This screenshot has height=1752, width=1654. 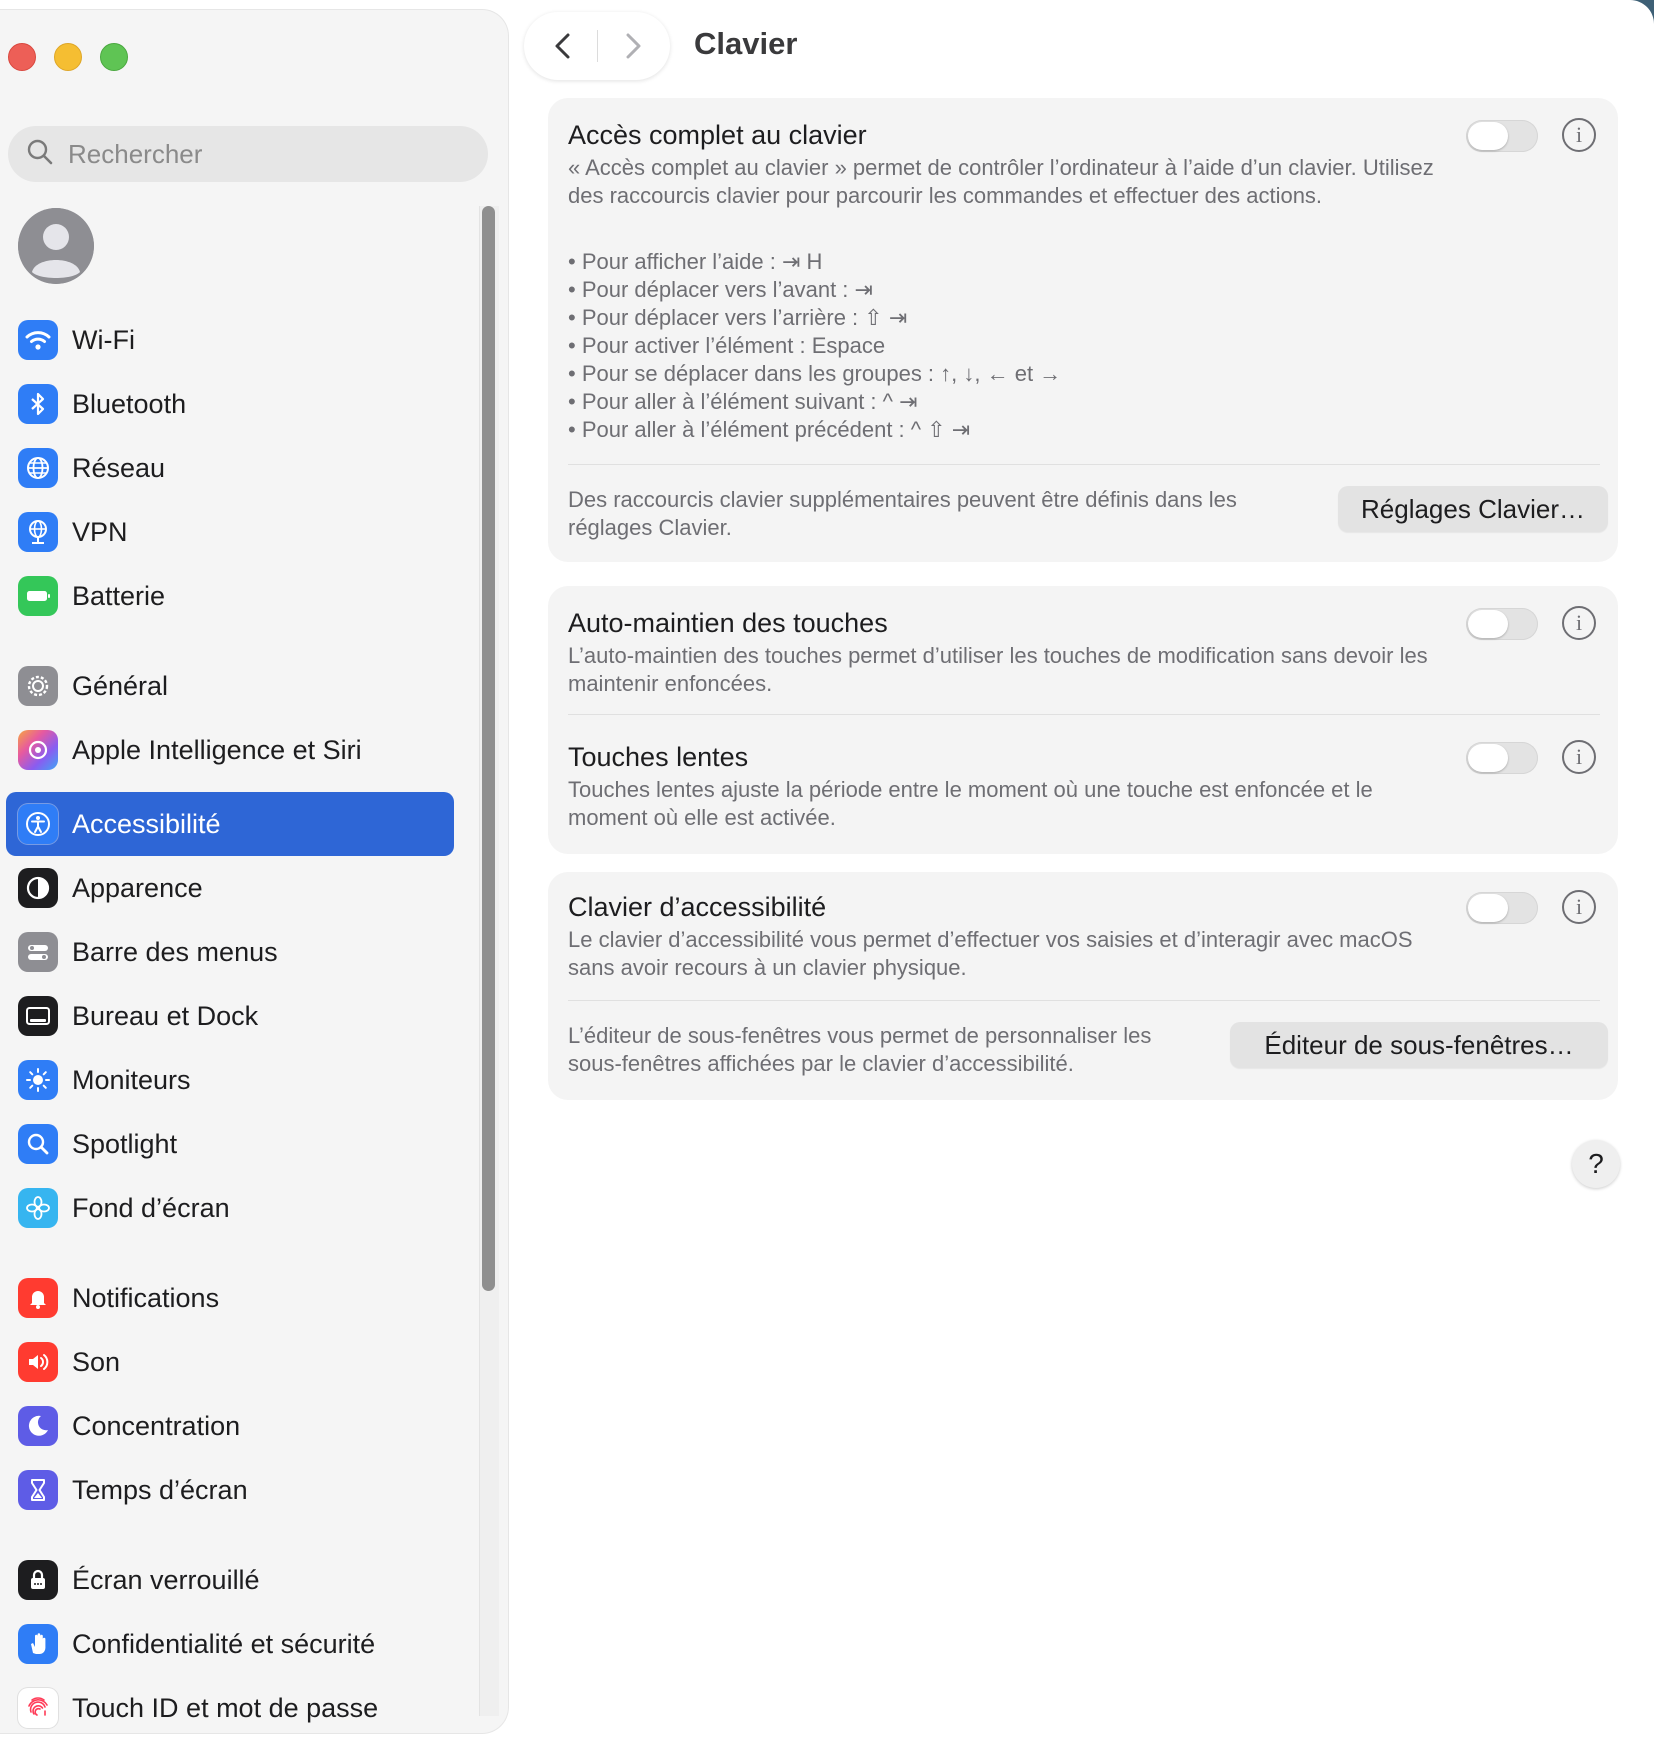 I want to click on accessibility-icon, so click(x=38, y=824).